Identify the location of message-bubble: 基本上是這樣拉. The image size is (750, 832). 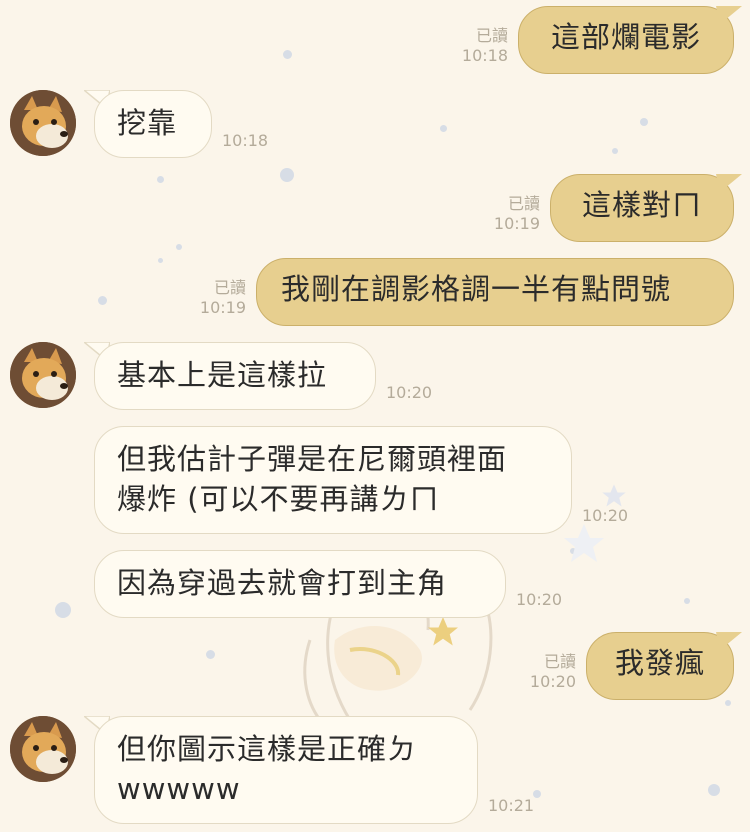
(235, 376).